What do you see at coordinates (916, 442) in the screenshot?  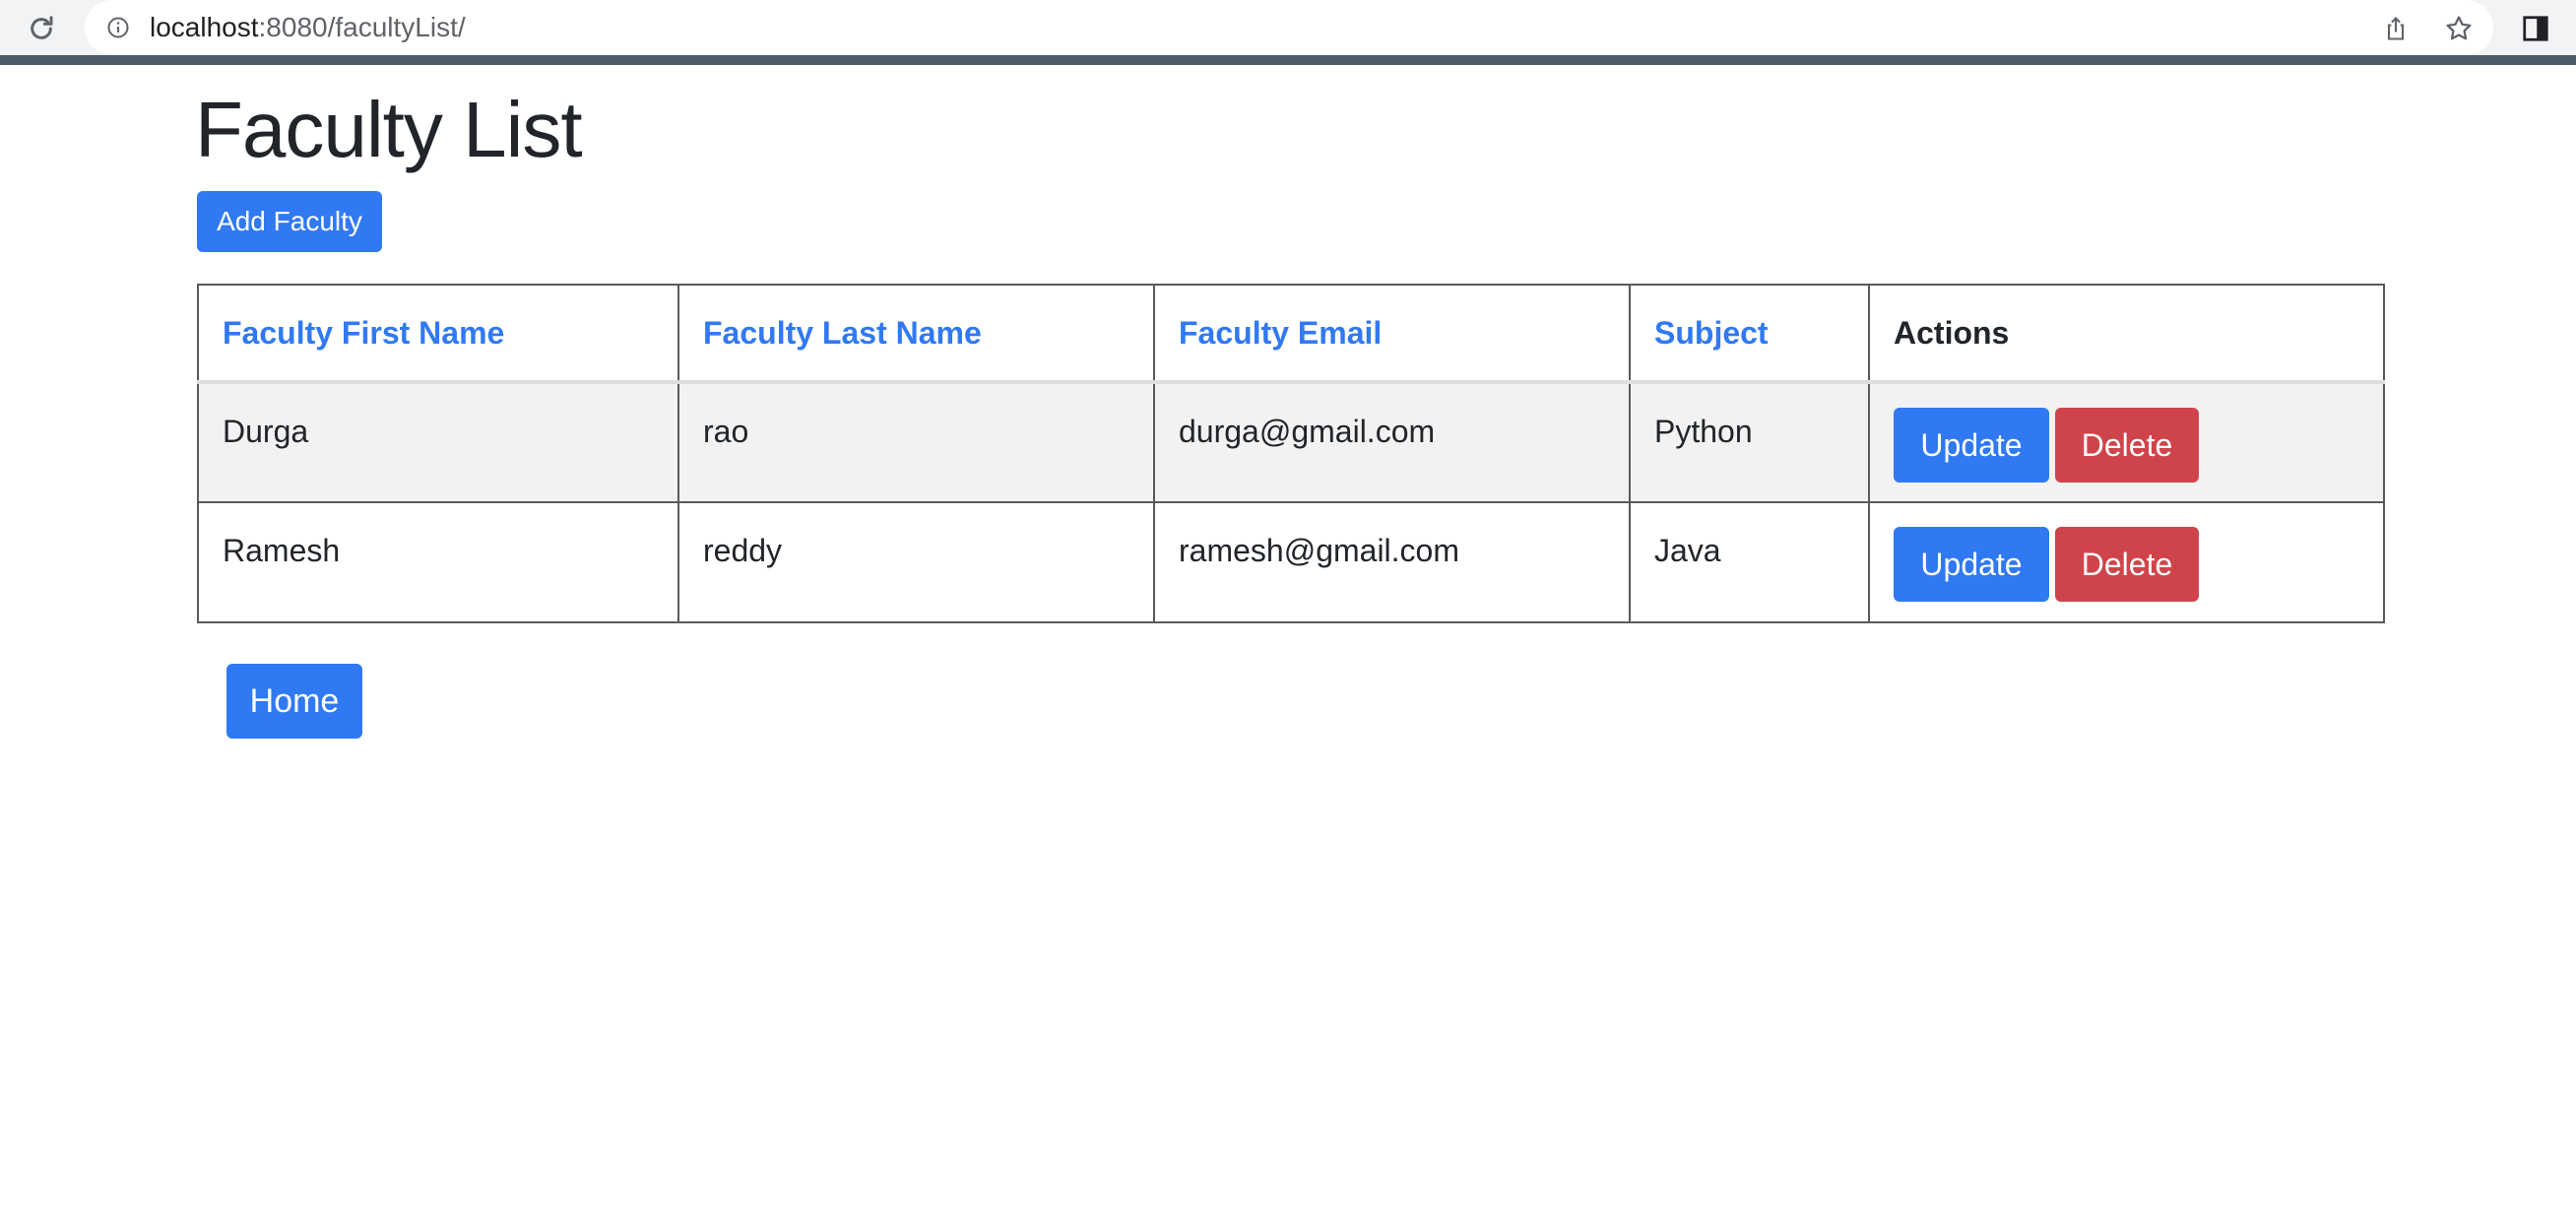 I see `cell-last-name: rao` at bounding box center [916, 442].